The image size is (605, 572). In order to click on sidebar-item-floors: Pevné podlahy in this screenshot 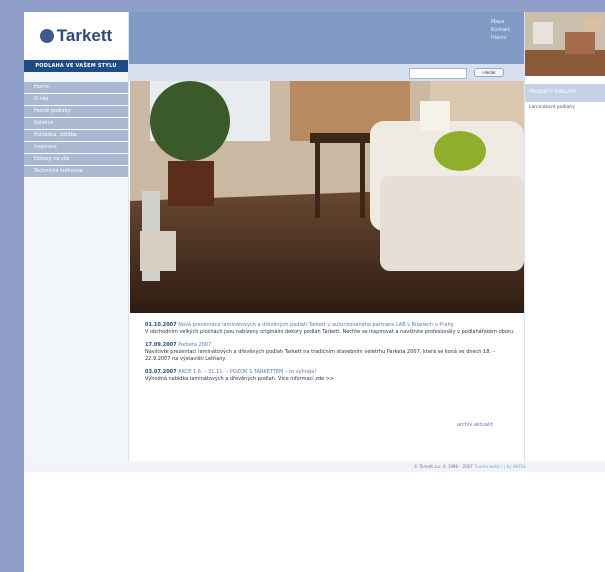, I will do `click(76, 112)`.